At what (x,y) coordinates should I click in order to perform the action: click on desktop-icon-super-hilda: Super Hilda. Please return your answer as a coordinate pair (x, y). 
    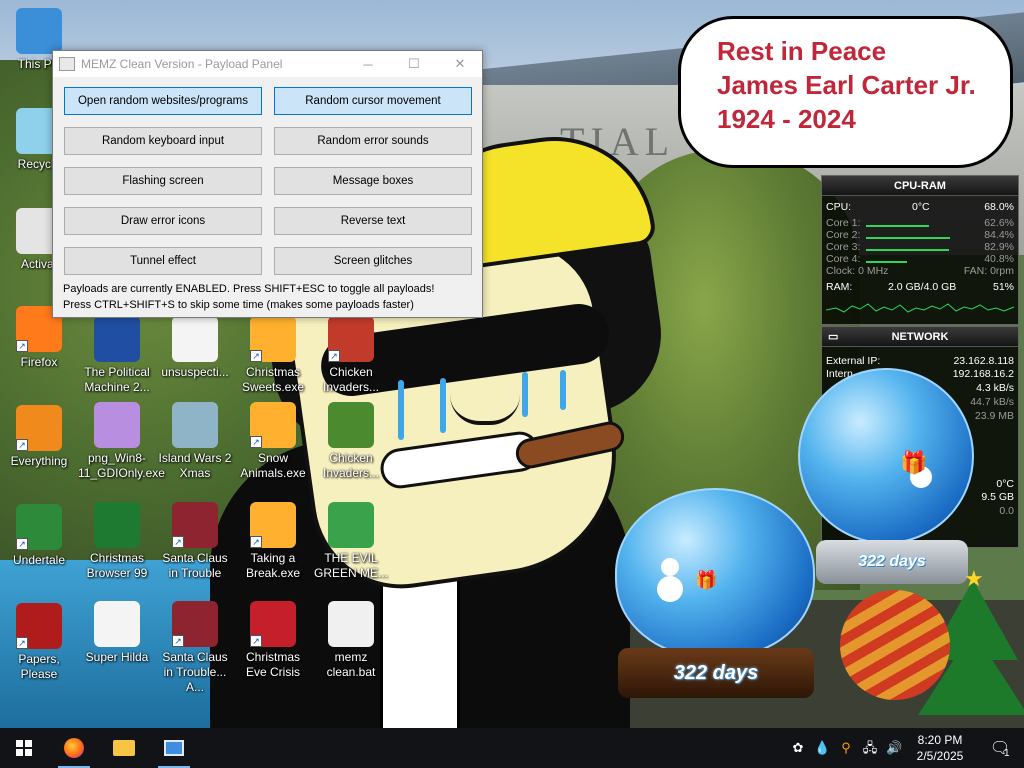
    Looking at the image, I should click on (117, 633).